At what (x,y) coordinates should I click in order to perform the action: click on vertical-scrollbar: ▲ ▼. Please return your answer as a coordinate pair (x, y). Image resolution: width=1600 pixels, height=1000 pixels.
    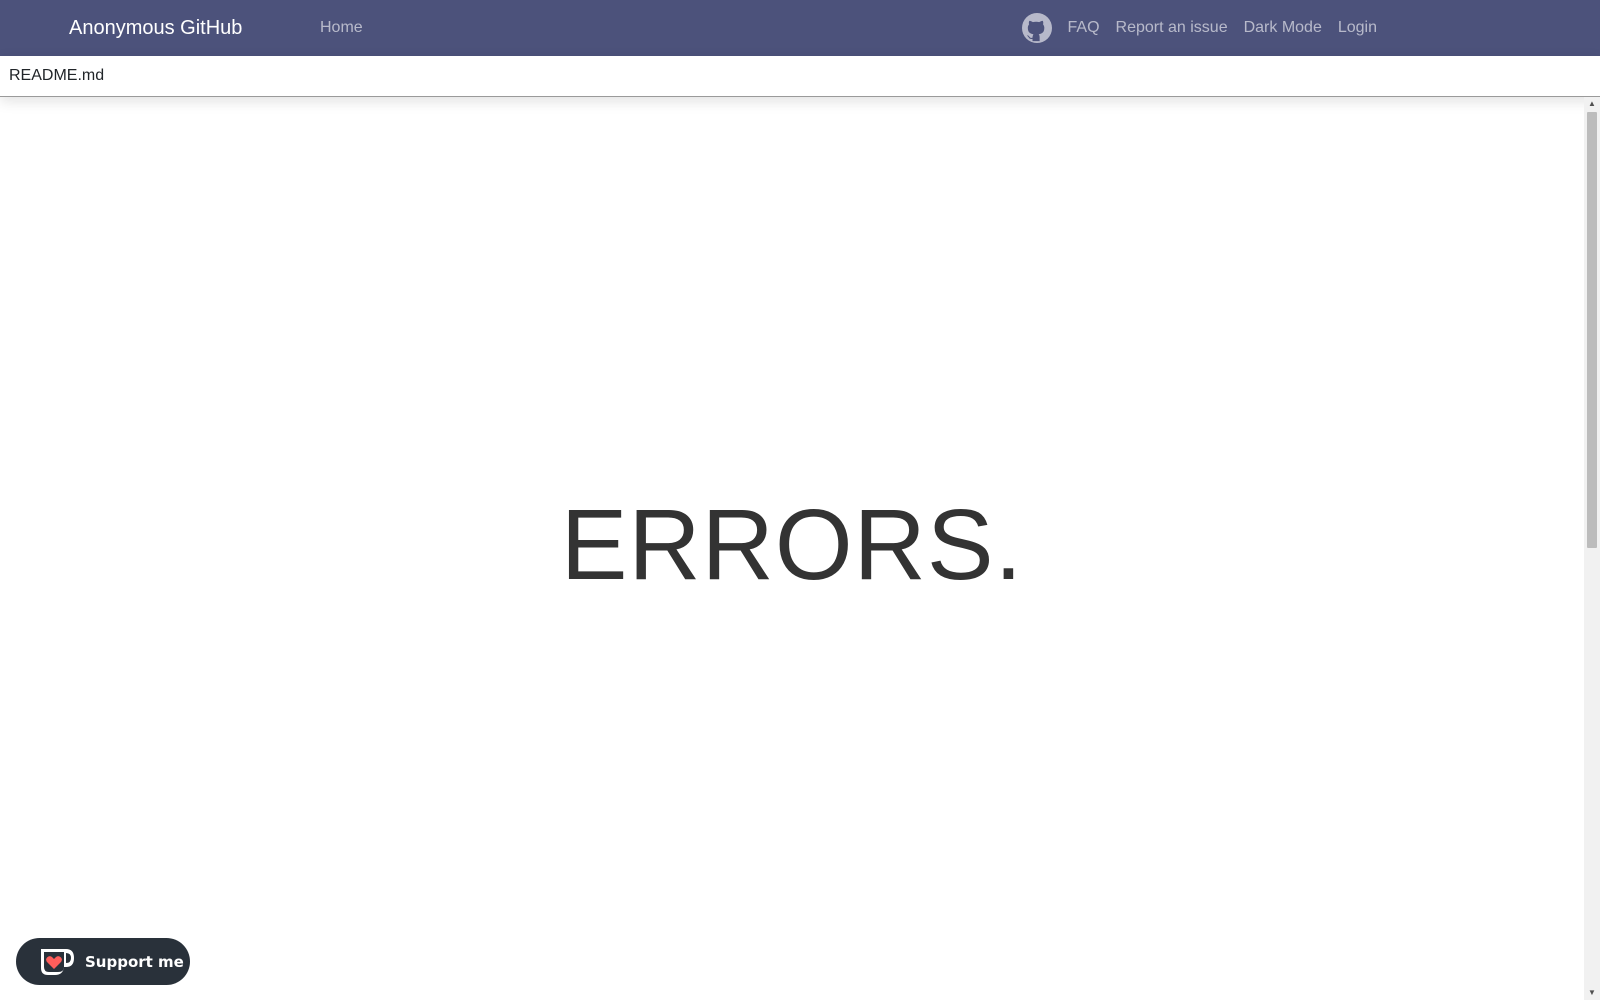
    Looking at the image, I should click on (1592, 548).